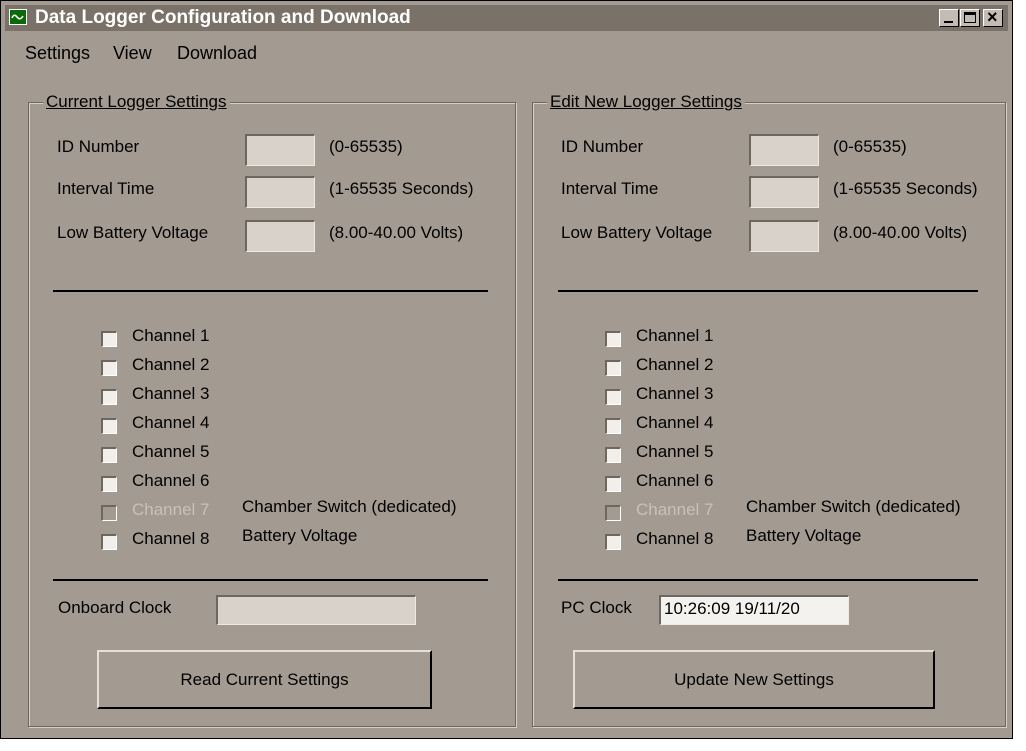 Image resolution: width=1026 pixels, height=751 pixels. I want to click on minimize-button, so click(949, 18).